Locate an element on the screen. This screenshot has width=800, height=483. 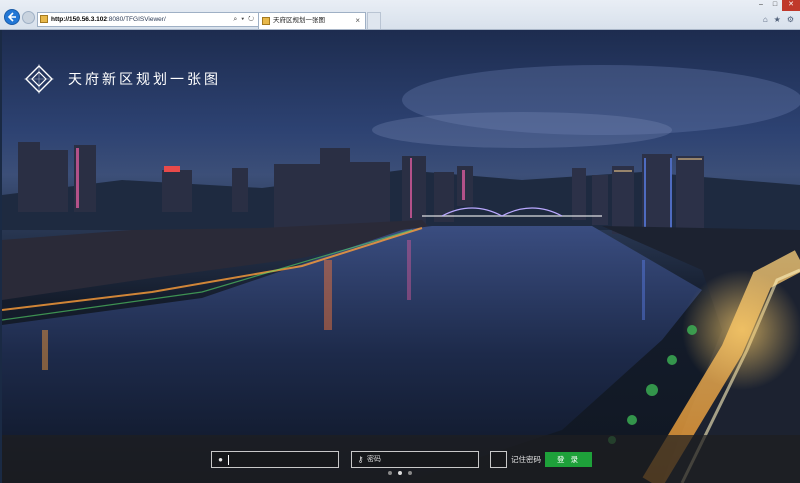
brand-logo-icon is located at coordinates (39, 79).